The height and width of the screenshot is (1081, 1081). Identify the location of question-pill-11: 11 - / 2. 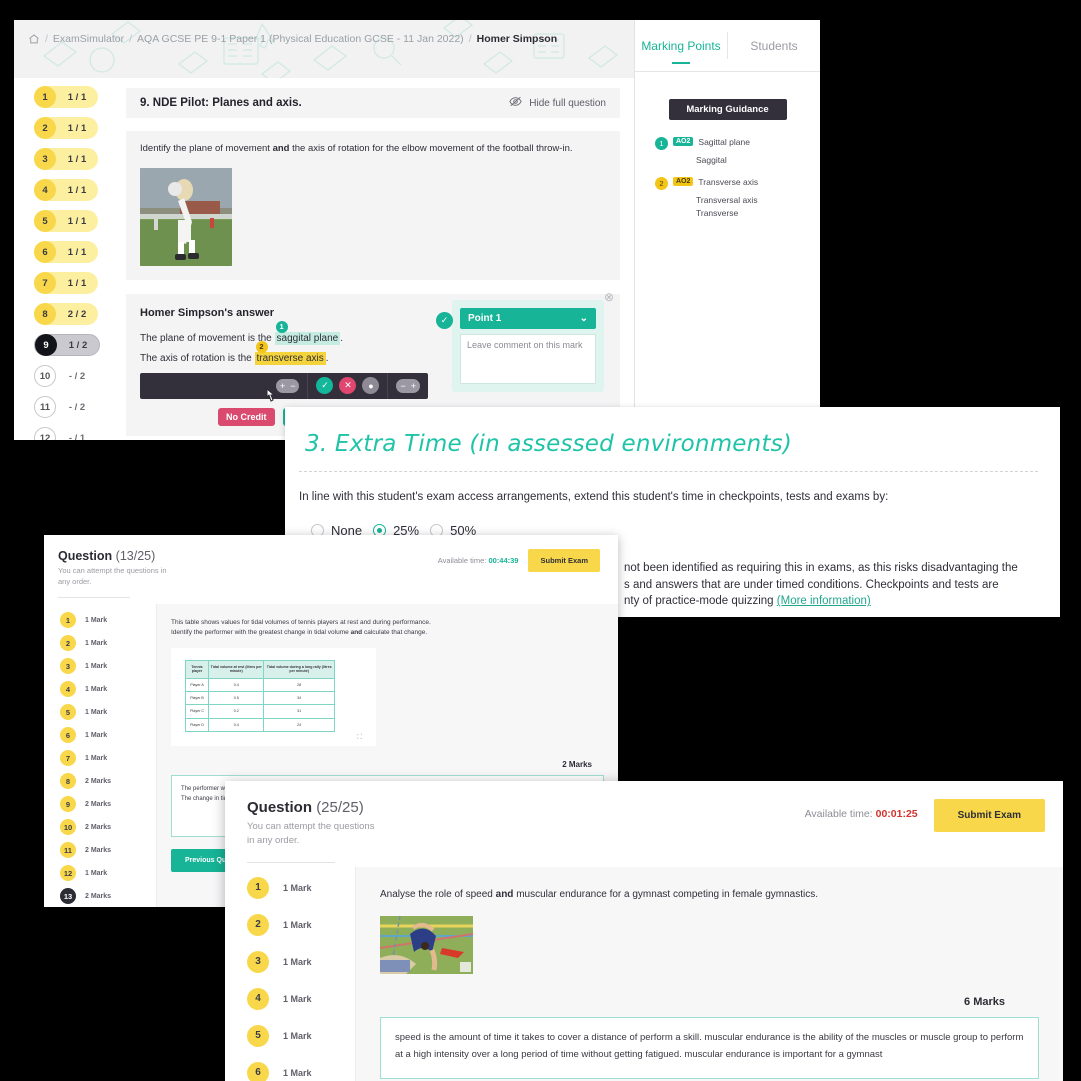
(66, 407).